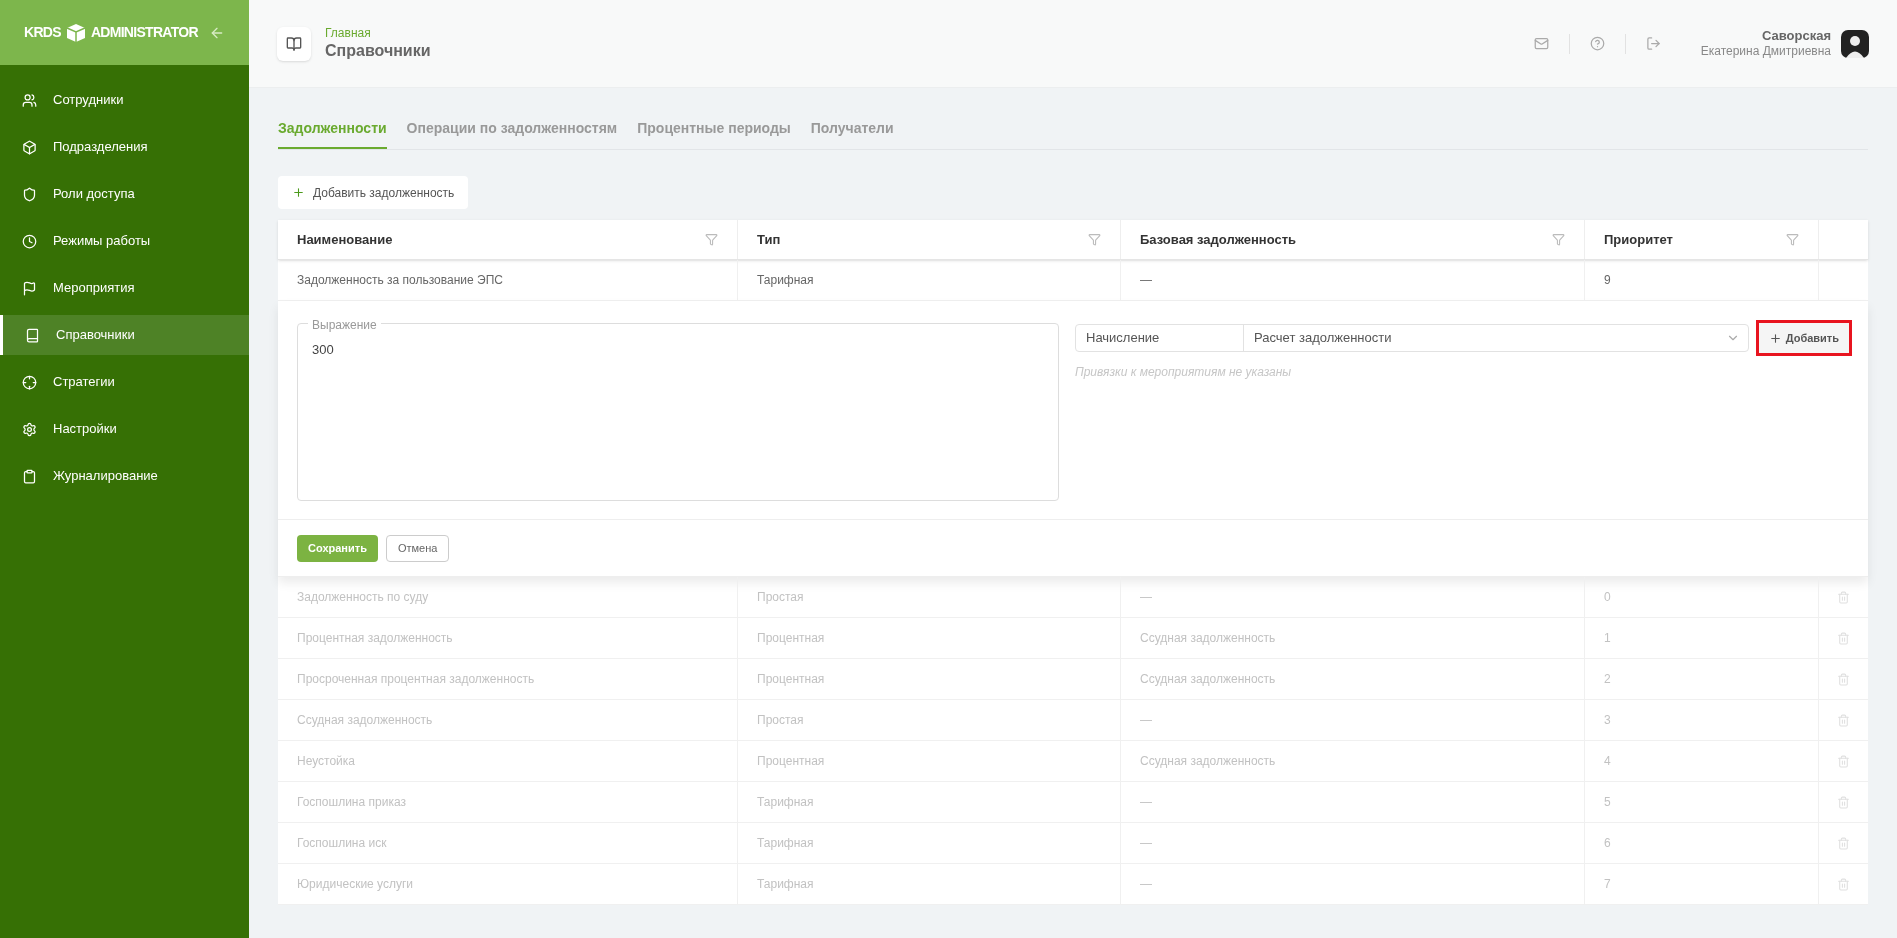  Describe the element at coordinates (416, 679) in the screenshot. I see `table-cell-text: Просроченная процентная задолженность` at that location.